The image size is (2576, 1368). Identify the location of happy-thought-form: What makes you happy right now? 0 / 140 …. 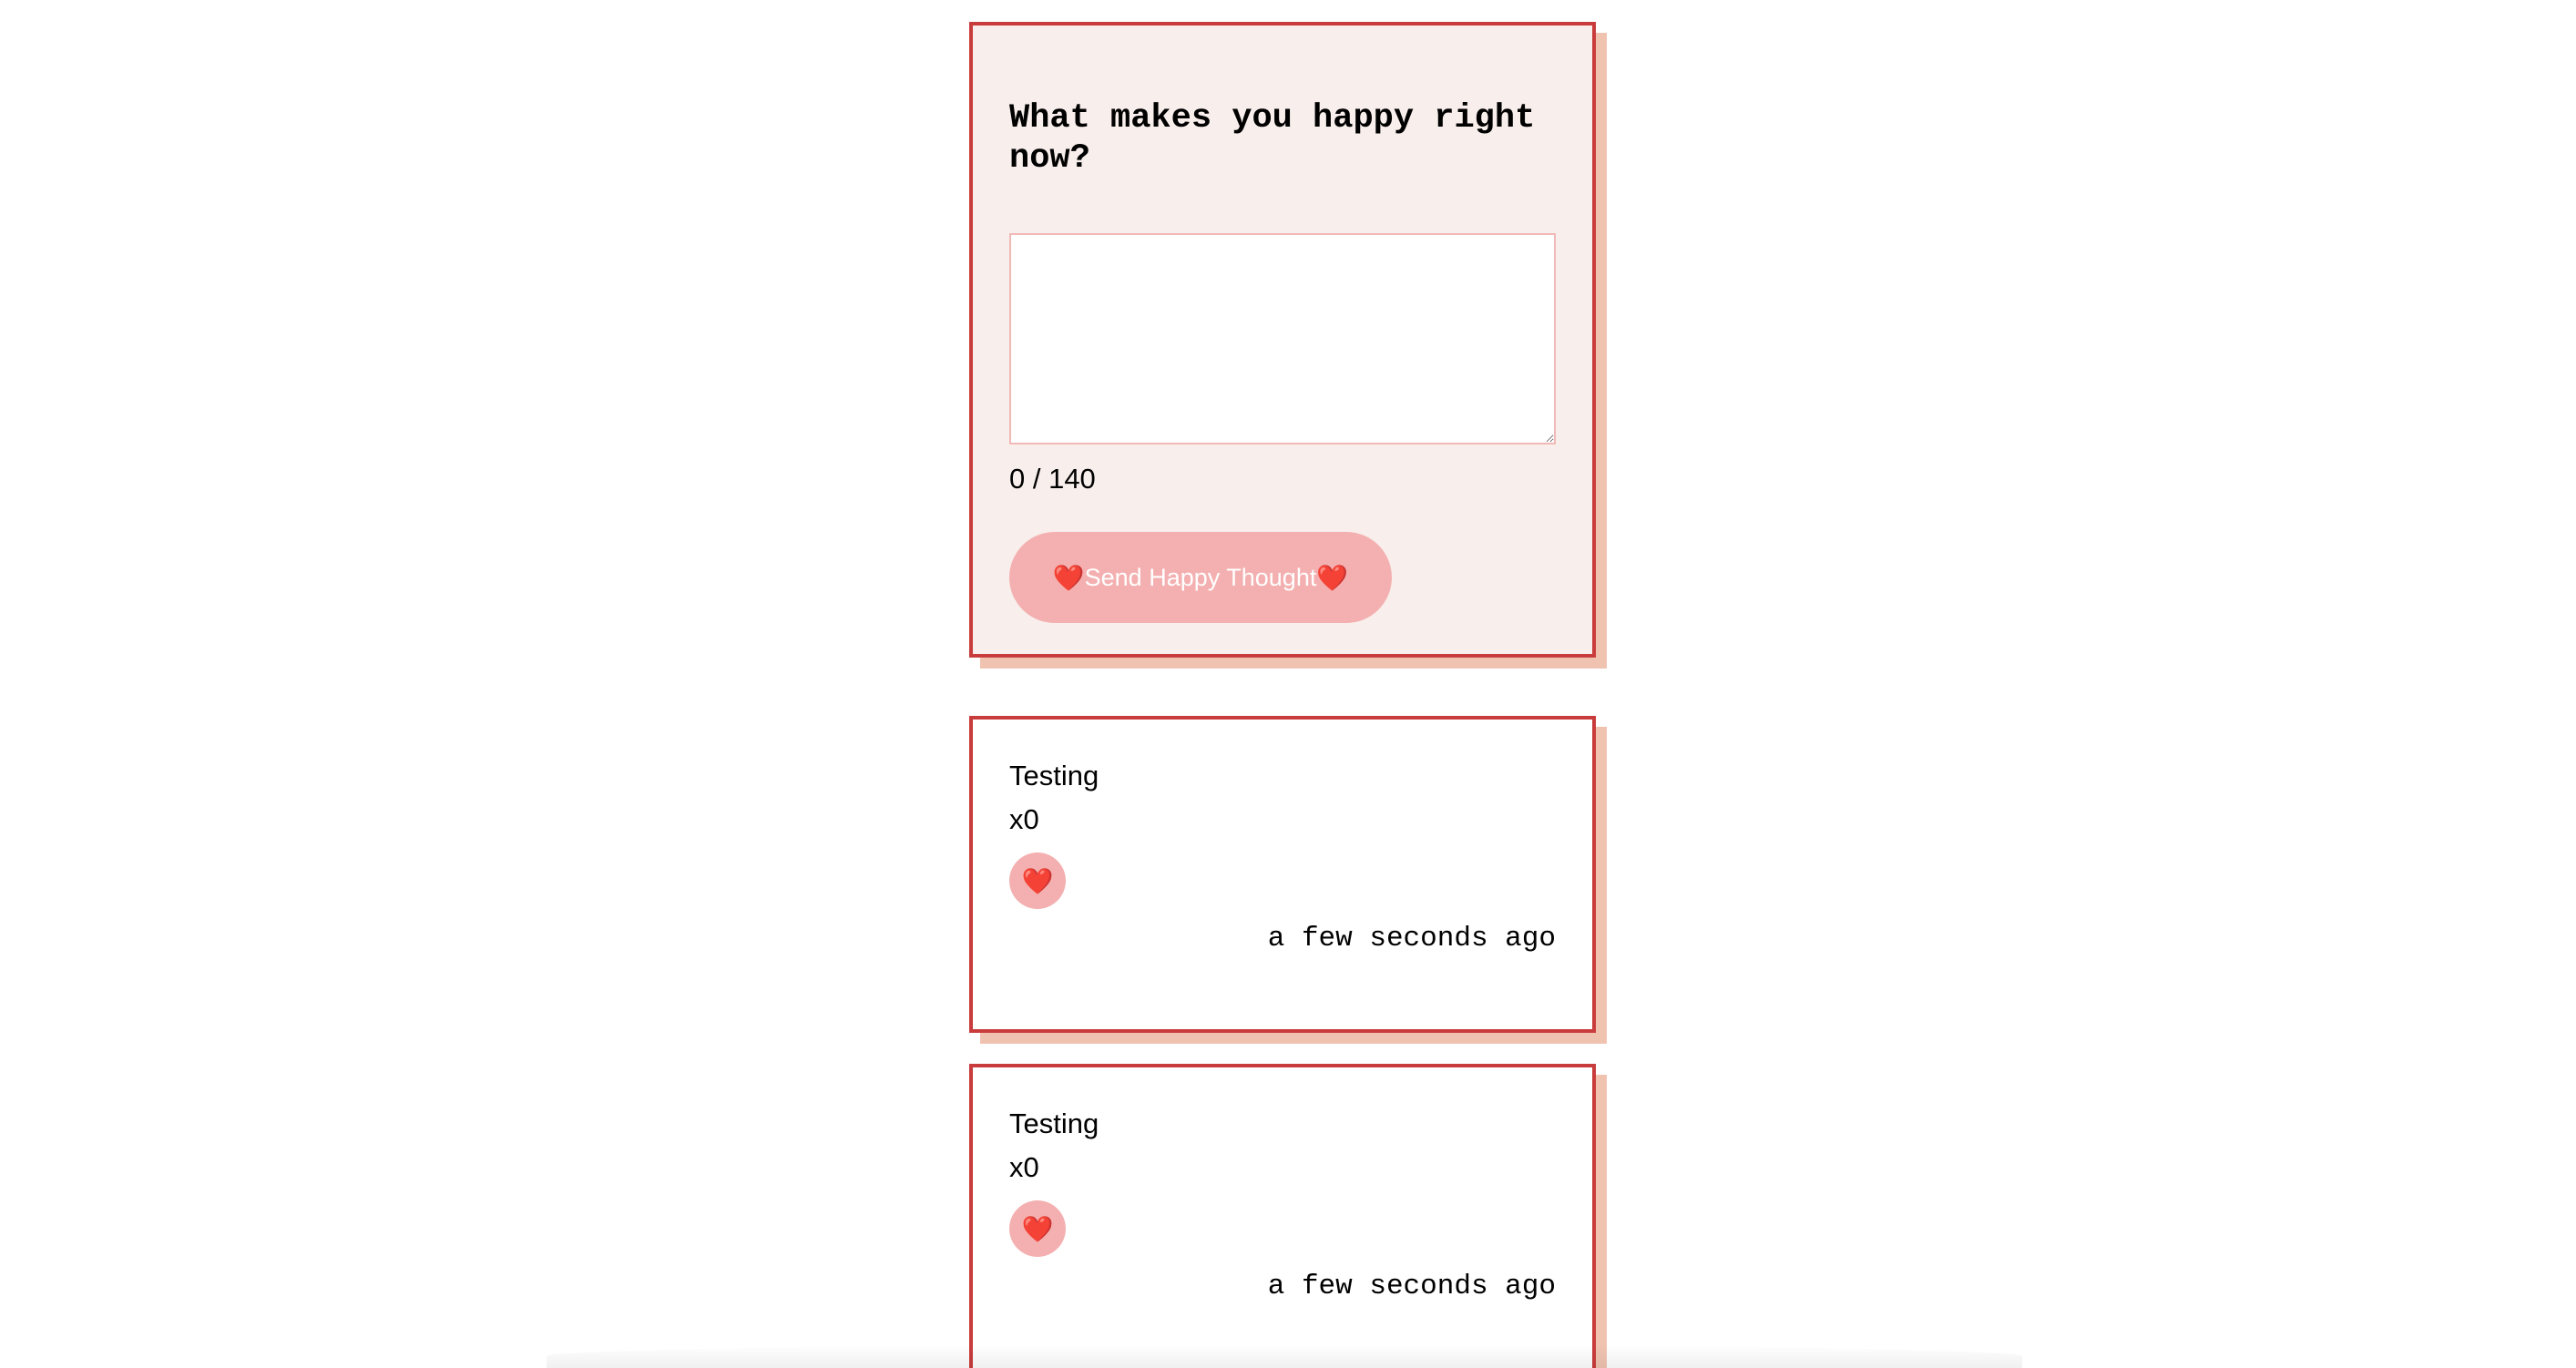
(1282, 340).